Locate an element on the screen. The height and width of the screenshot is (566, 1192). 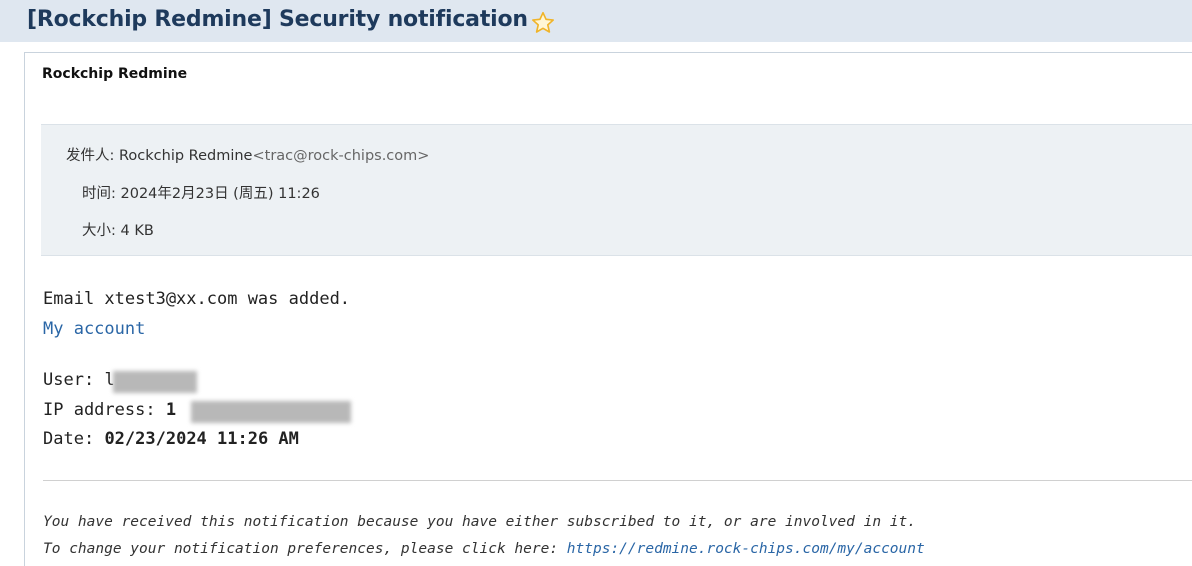
date-line: Date: 02/23/2024 11:26 AM is located at coordinates (171, 439).